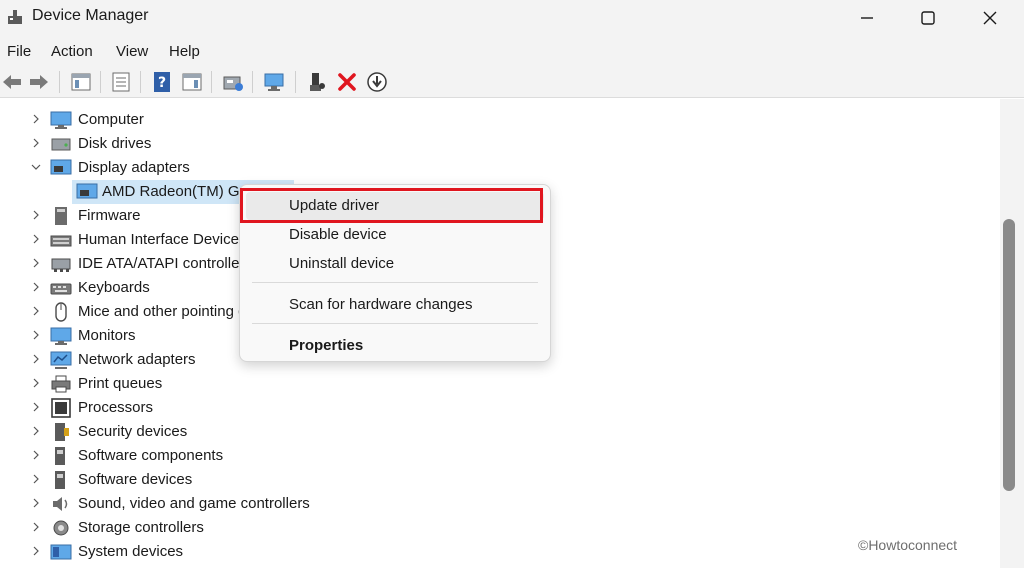  I want to click on tree-node-label: Security devices, so click(133, 431).